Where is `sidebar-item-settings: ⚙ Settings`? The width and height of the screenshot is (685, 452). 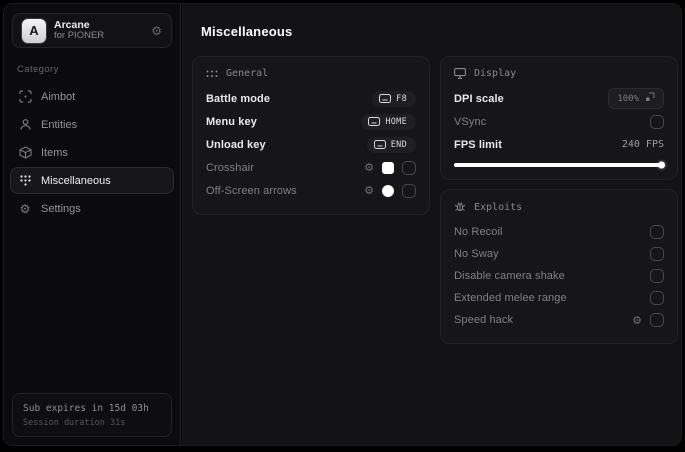 sidebar-item-settings: ⚙ Settings is located at coordinates (92, 208).